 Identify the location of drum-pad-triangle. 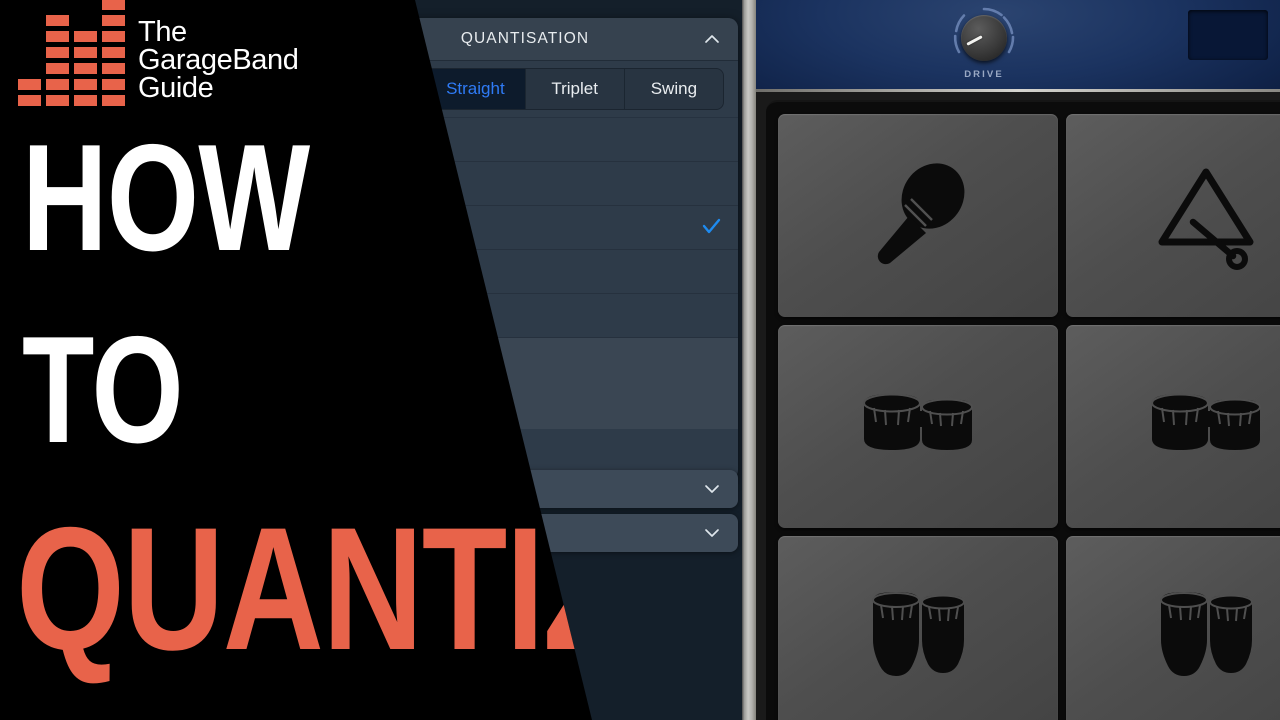
(1173, 215).